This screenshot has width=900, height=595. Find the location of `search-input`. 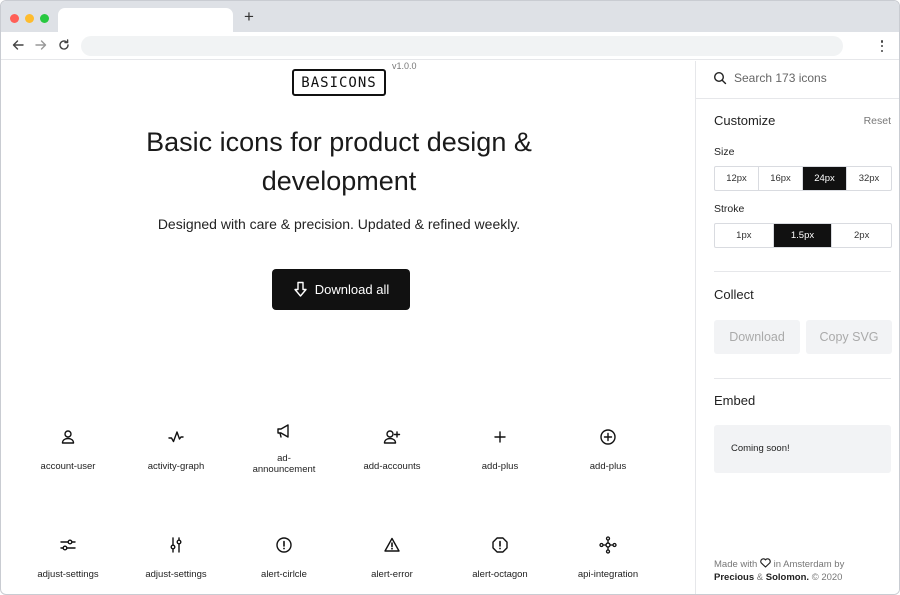

search-input is located at coordinates (811, 78).